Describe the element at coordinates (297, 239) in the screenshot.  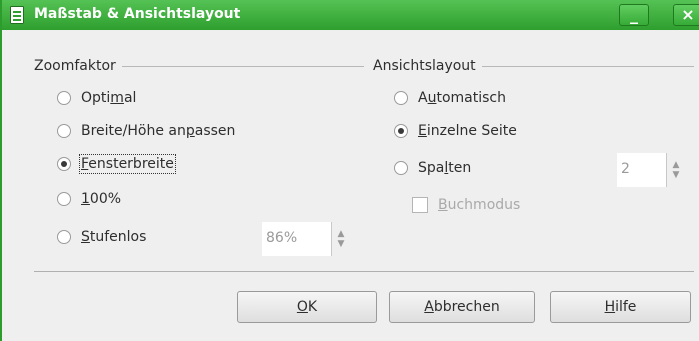
I see `variable-zoom-field: 86%` at that location.